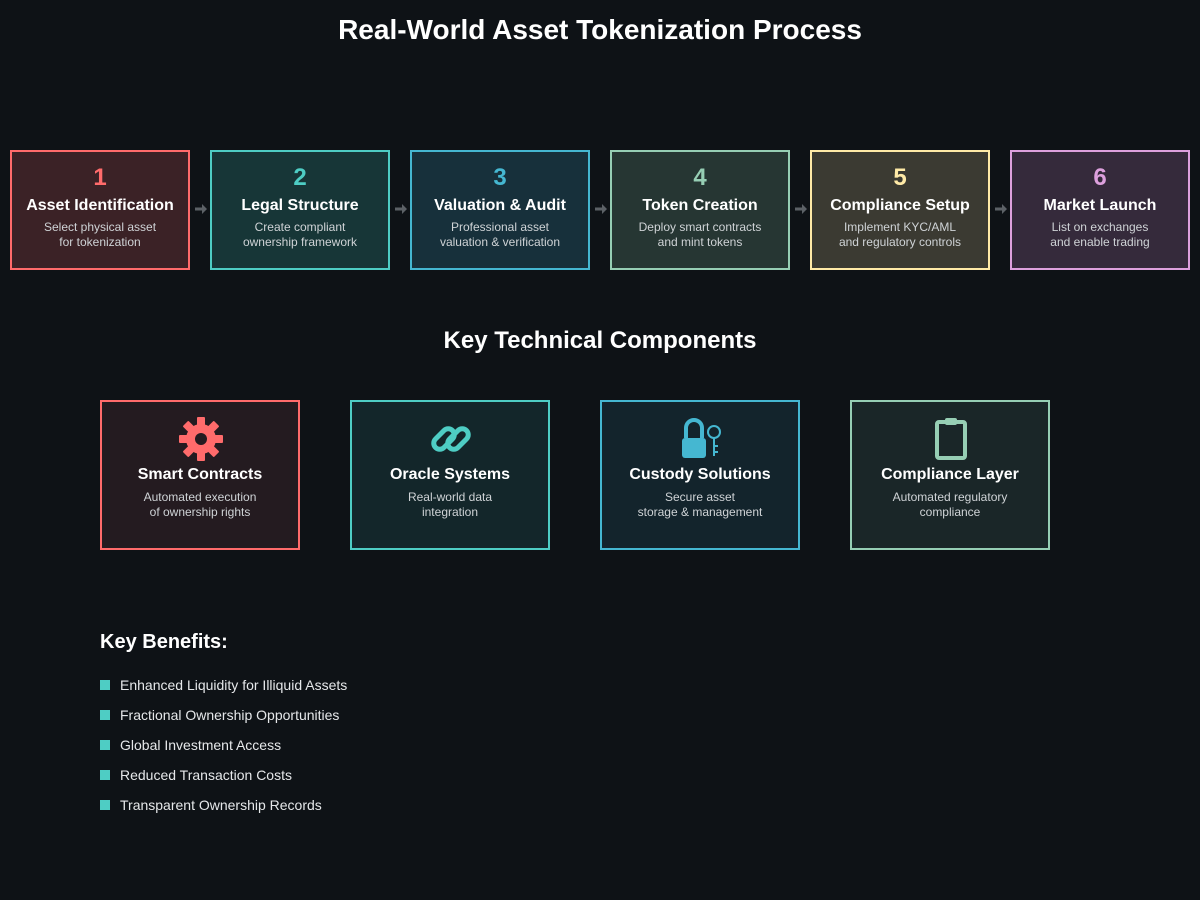 The width and height of the screenshot is (1200, 900). What do you see at coordinates (100, 177) in the screenshot?
I see `step-number: 1` at bounding box center [100, 177].